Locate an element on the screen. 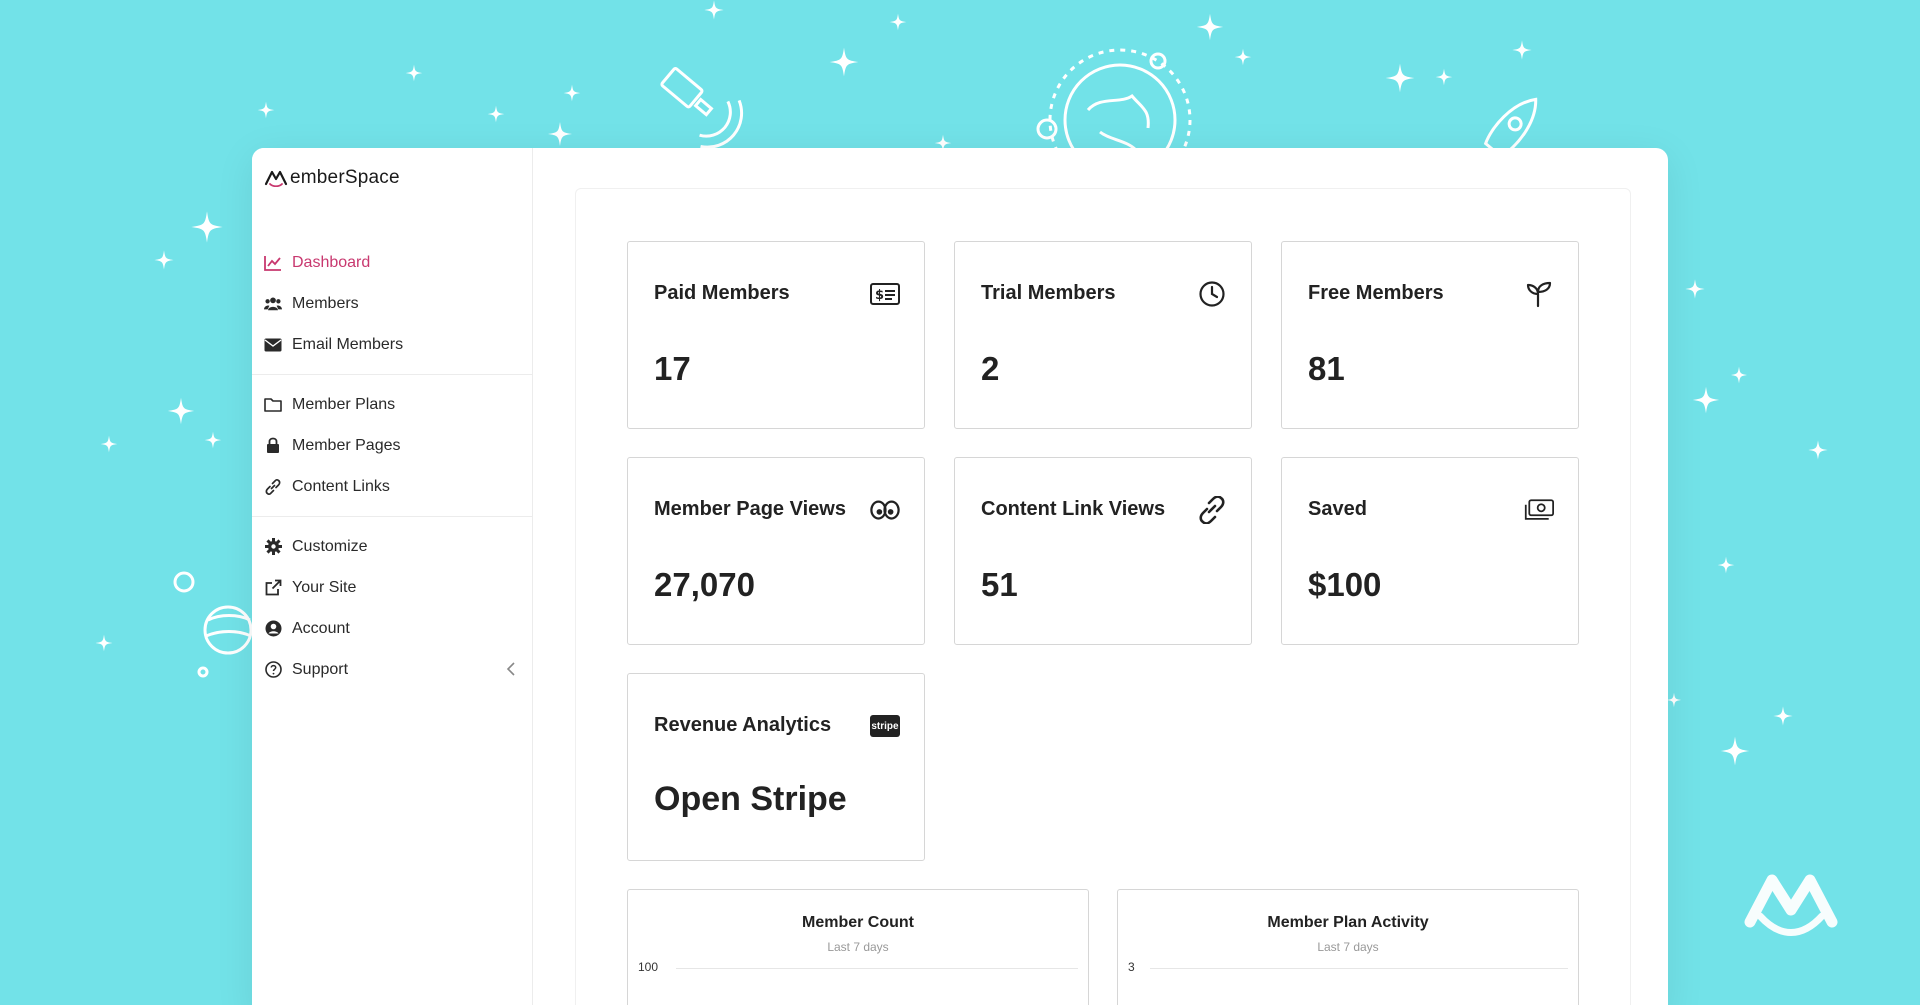 This screenshot has height=1005, width=1920. paid-members-card: Paid Members $ 17 is located at coordinates (776, 335).